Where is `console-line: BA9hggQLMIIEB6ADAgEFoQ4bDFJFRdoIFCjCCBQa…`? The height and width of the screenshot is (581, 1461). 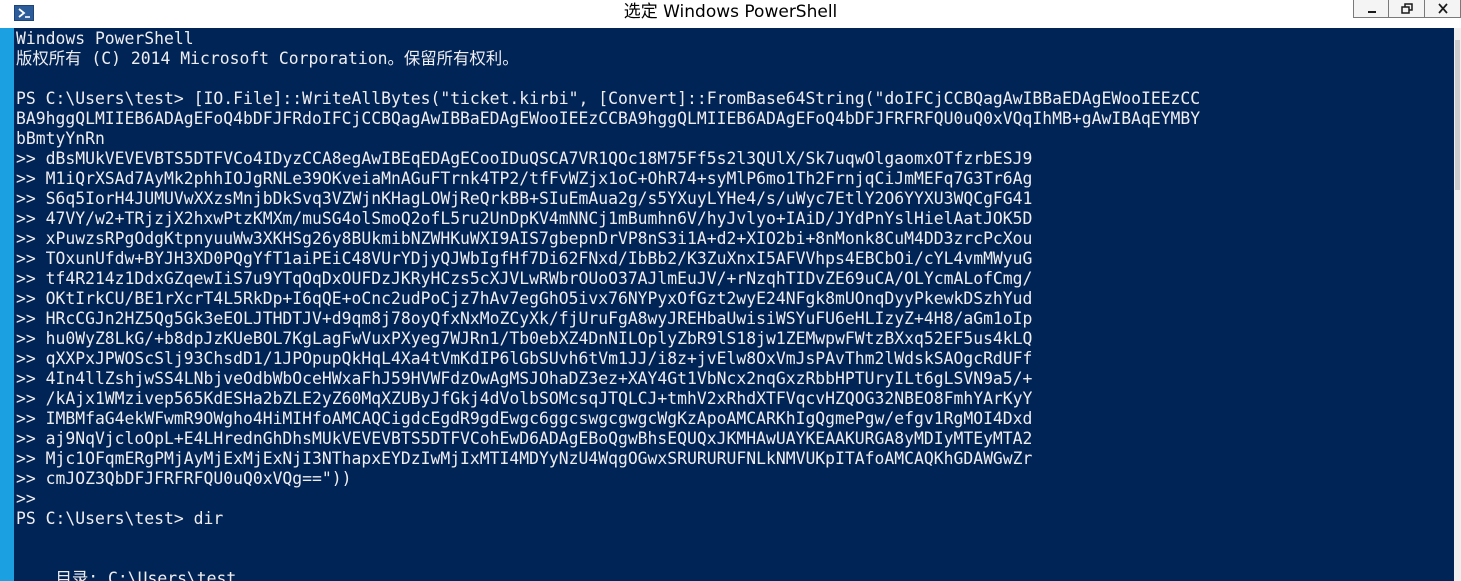
console-line: BA9hggQLMIIEB6ADAgEFoQ4bDFJFRdoIFCjCCBQa… is located at coordinates (608, 118).